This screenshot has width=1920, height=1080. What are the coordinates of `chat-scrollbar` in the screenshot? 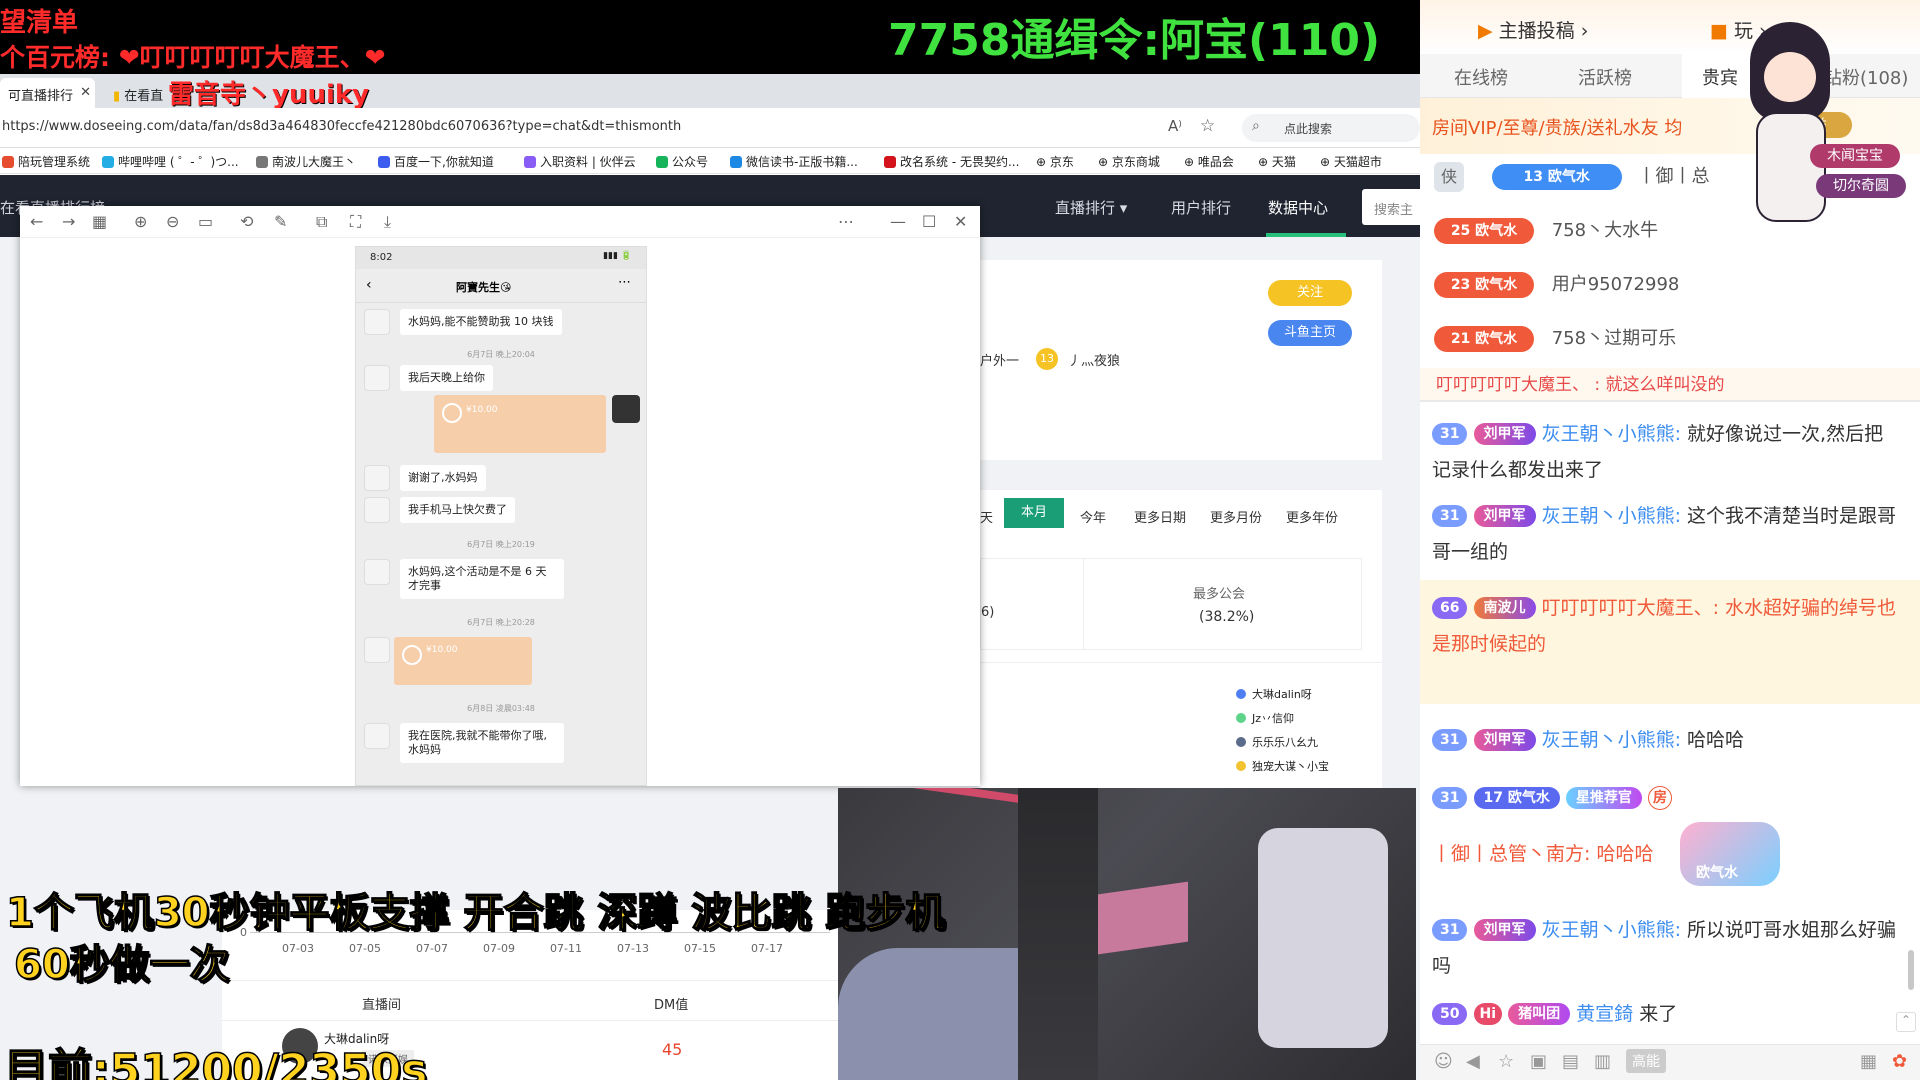 It's located at (1911, 970).